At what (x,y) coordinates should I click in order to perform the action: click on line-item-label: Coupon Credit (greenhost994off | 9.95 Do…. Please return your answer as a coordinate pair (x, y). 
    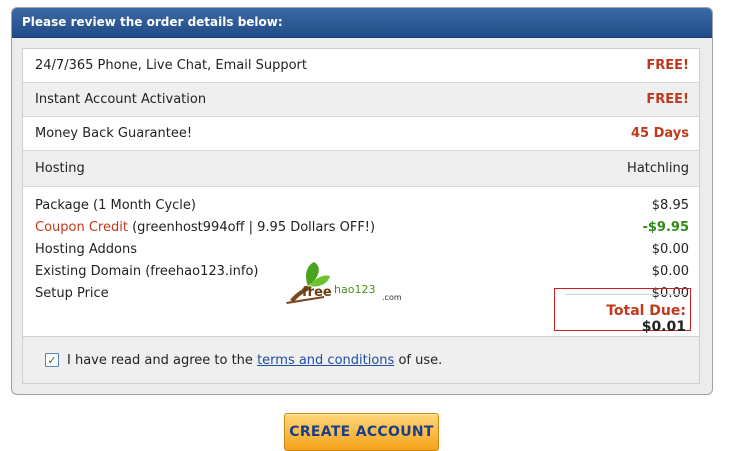
    Looking at the image, I should click on (205, 228).